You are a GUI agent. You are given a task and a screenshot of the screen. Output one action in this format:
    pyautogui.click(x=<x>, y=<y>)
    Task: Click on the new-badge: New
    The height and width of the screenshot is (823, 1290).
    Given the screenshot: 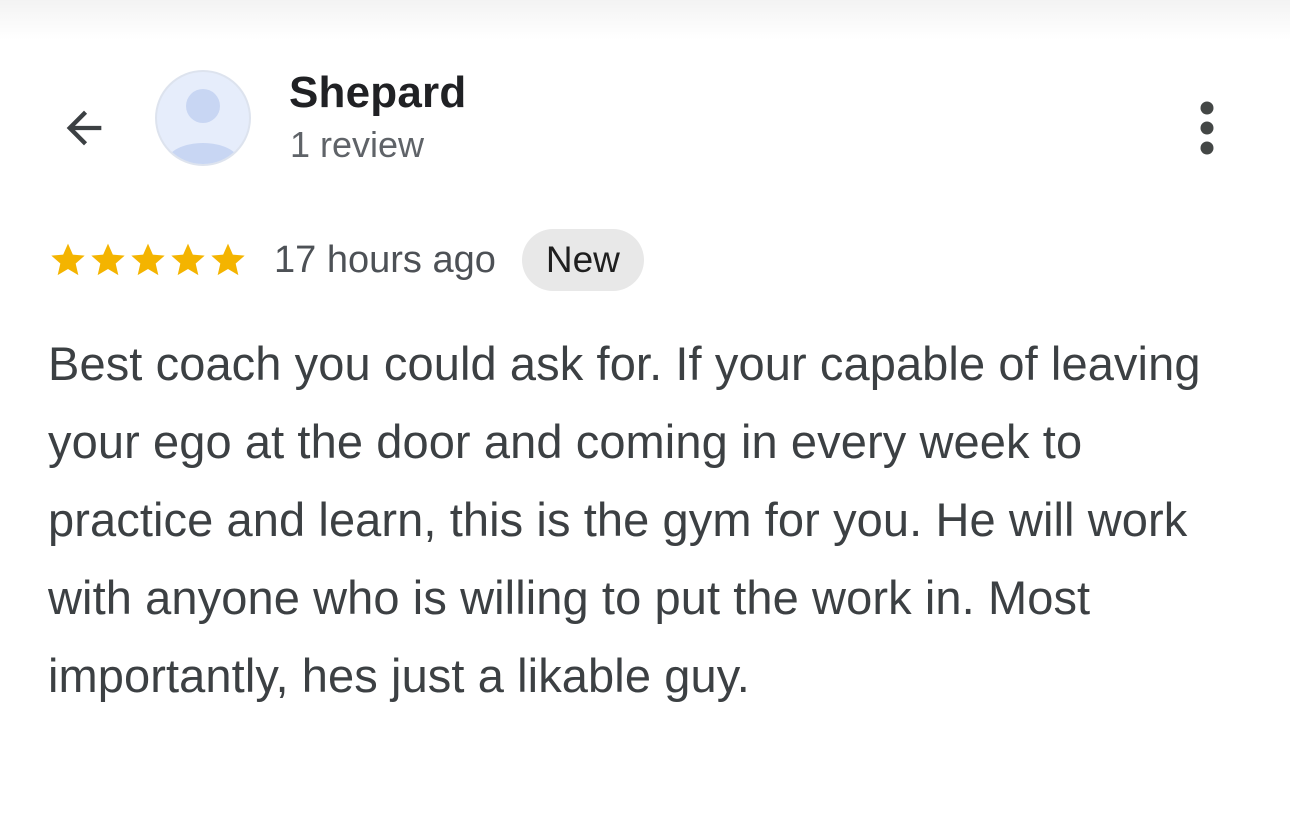 What is the action you would take?
    pyautogui.click(x=582, y=260)
    